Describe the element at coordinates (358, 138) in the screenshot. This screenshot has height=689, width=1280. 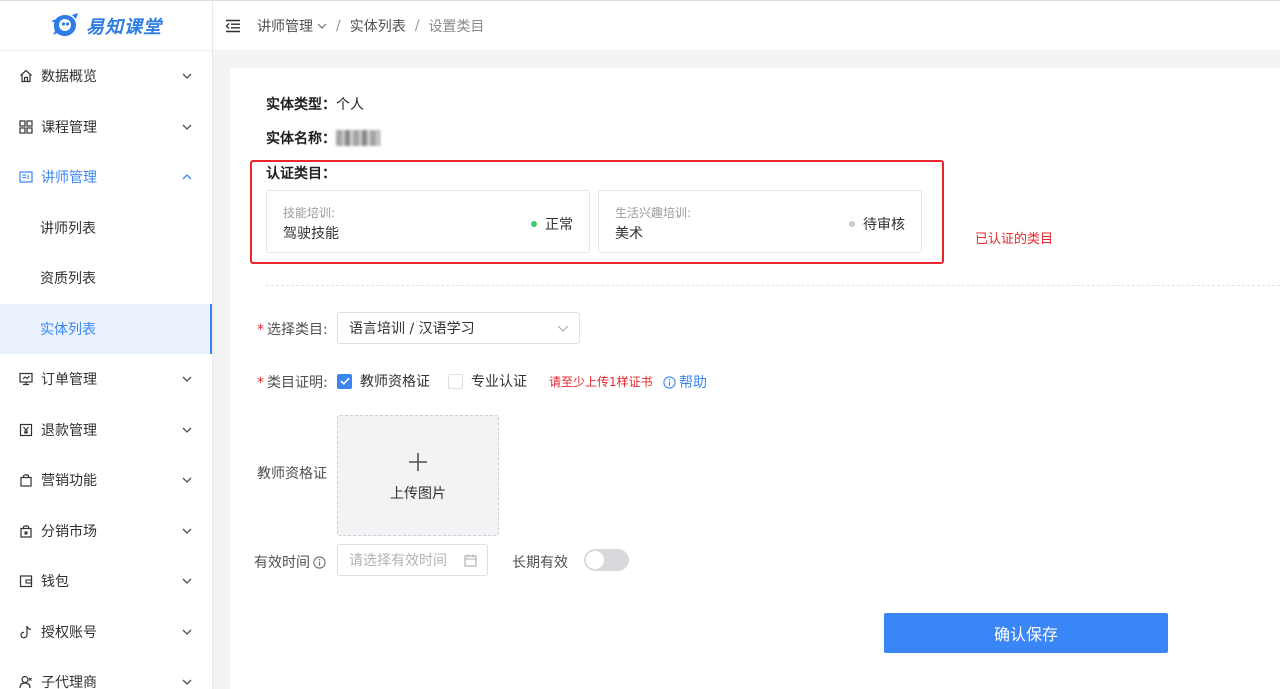
I see `entity-name-blurred` at that location.